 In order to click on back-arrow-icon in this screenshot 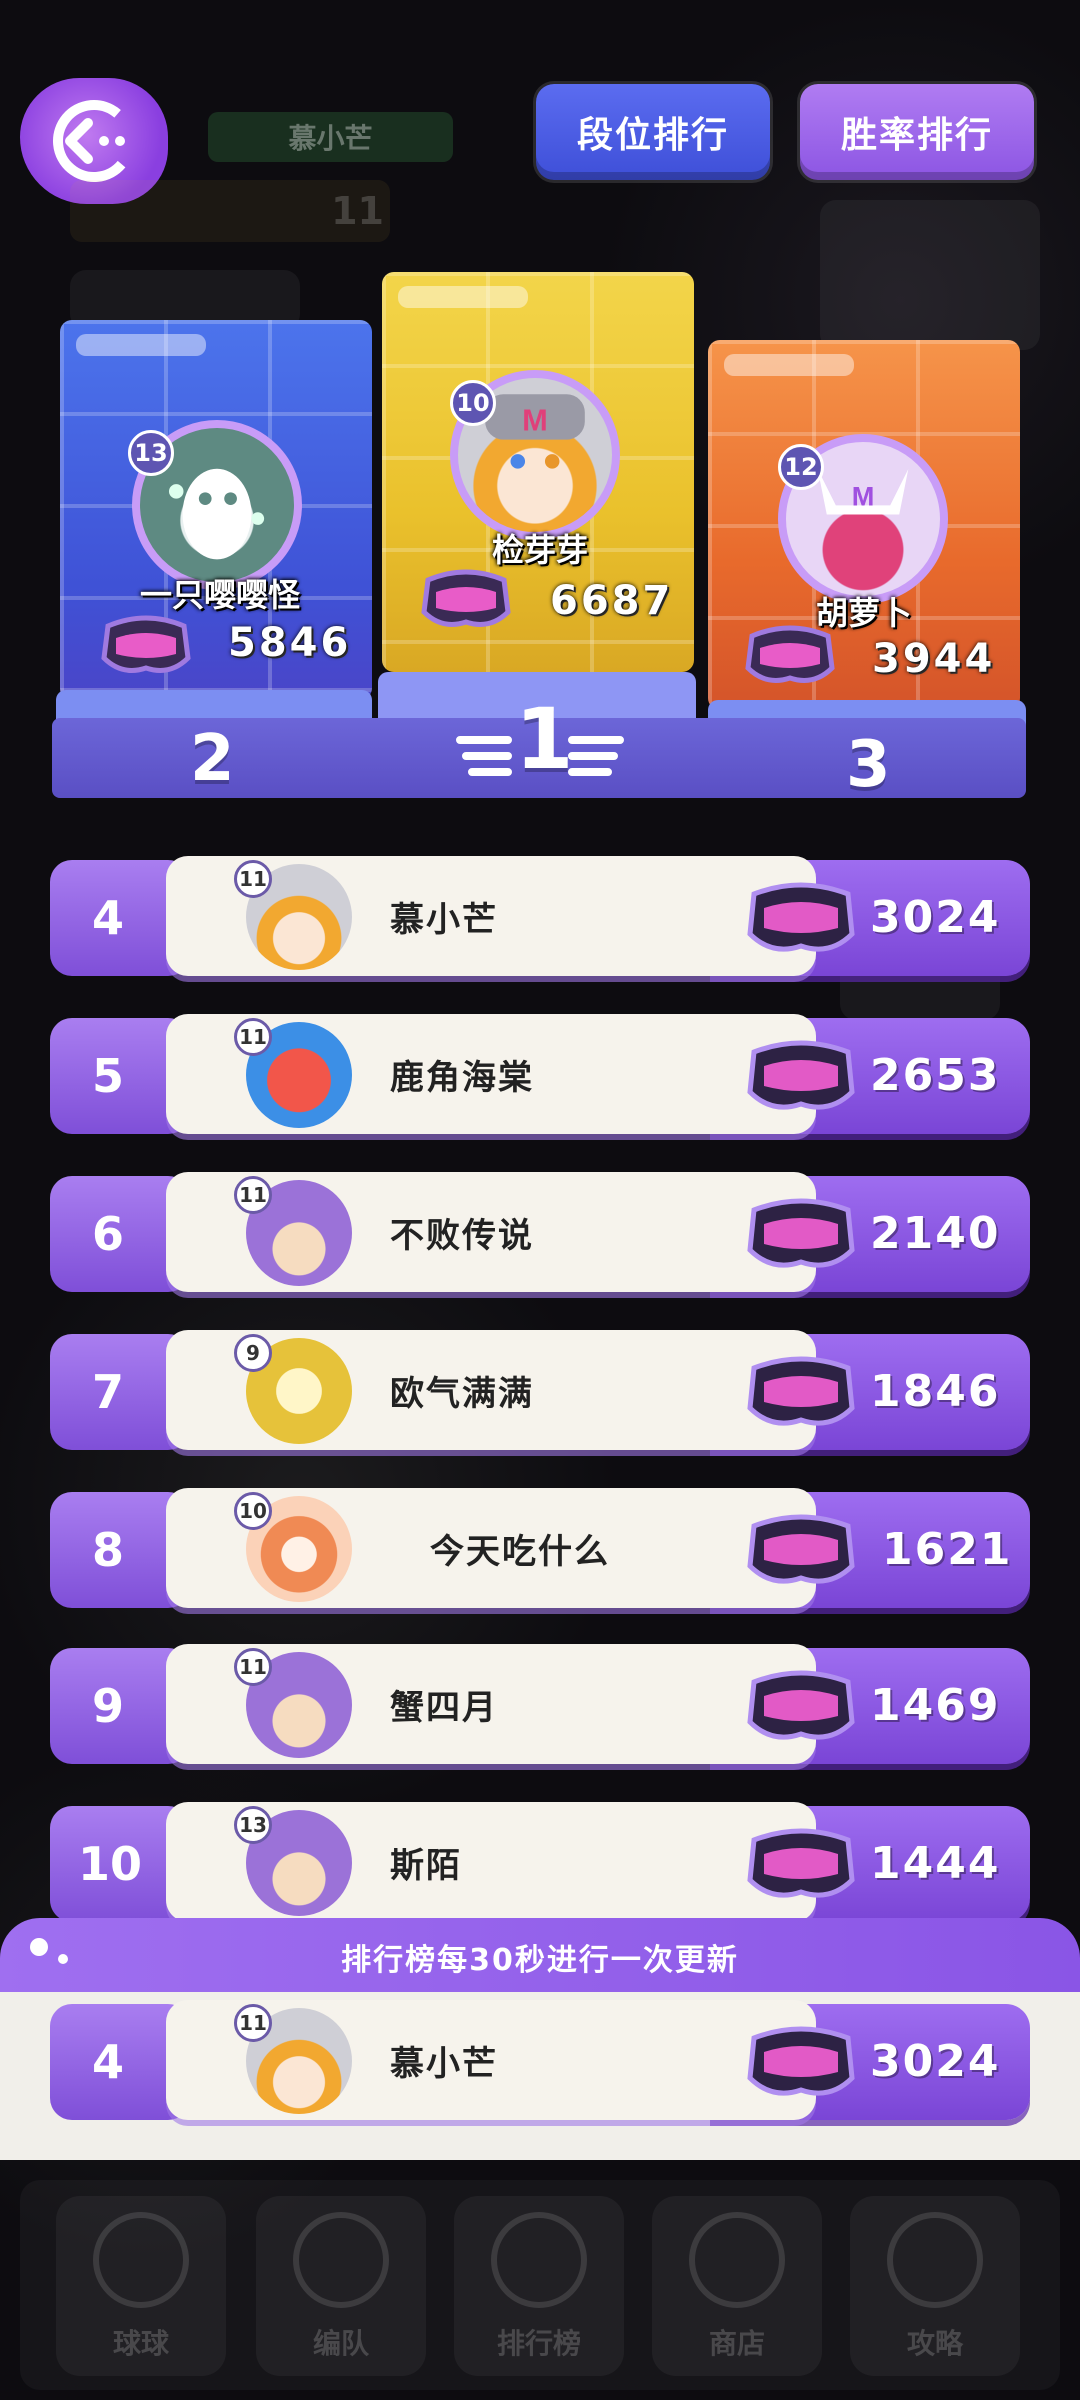, I will do `click(94, 141)`.